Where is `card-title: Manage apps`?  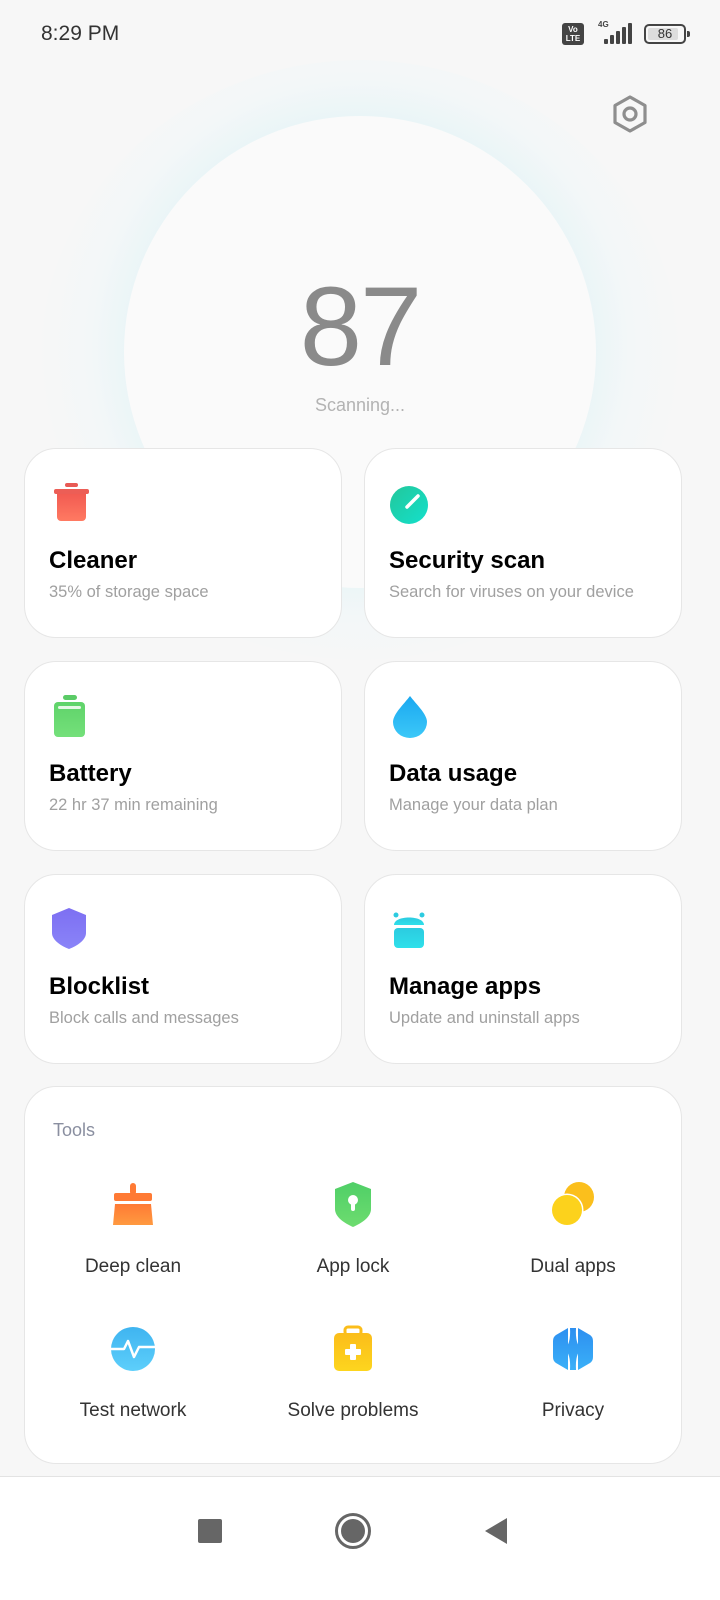
card-title: Manage apps is located at coordinates (465, 986).